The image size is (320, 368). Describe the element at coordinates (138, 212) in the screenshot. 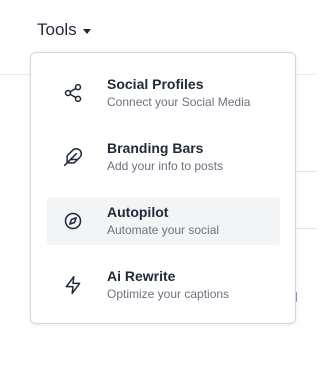

I see `menu-item-title: Autopilot` at that location.